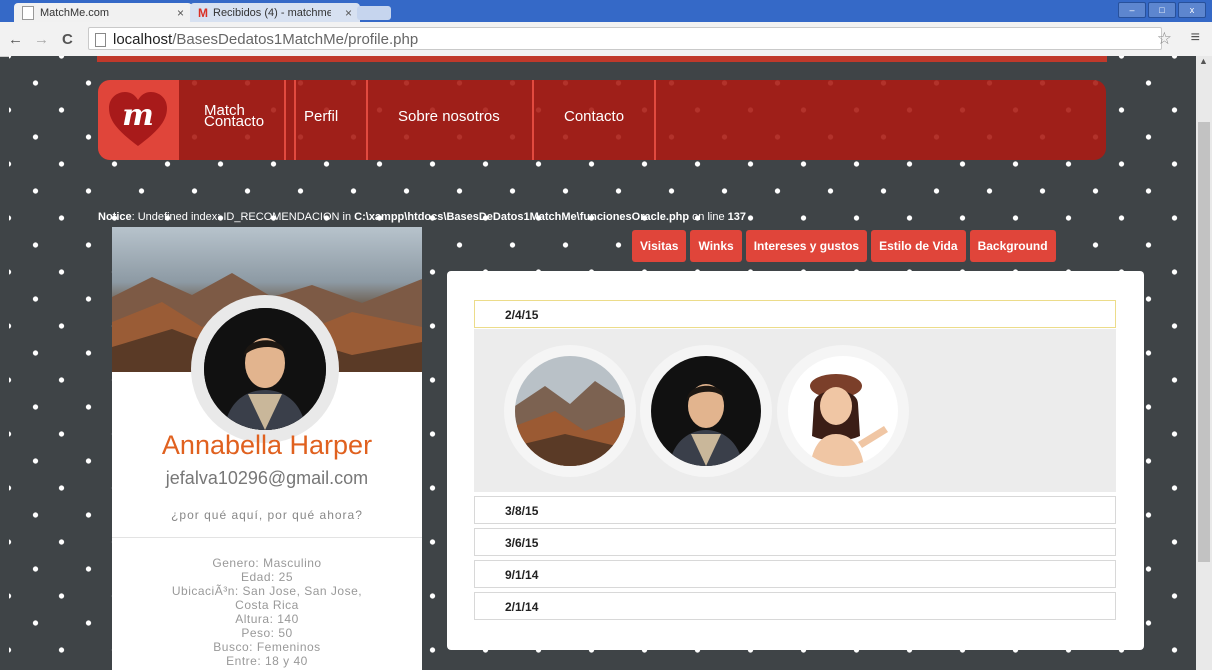 The image size is (1212, 670). Describe the element at coordinates (267, 478) in the screenshot. I see `profile-email: jefalva10296@gmail.com` at that location.